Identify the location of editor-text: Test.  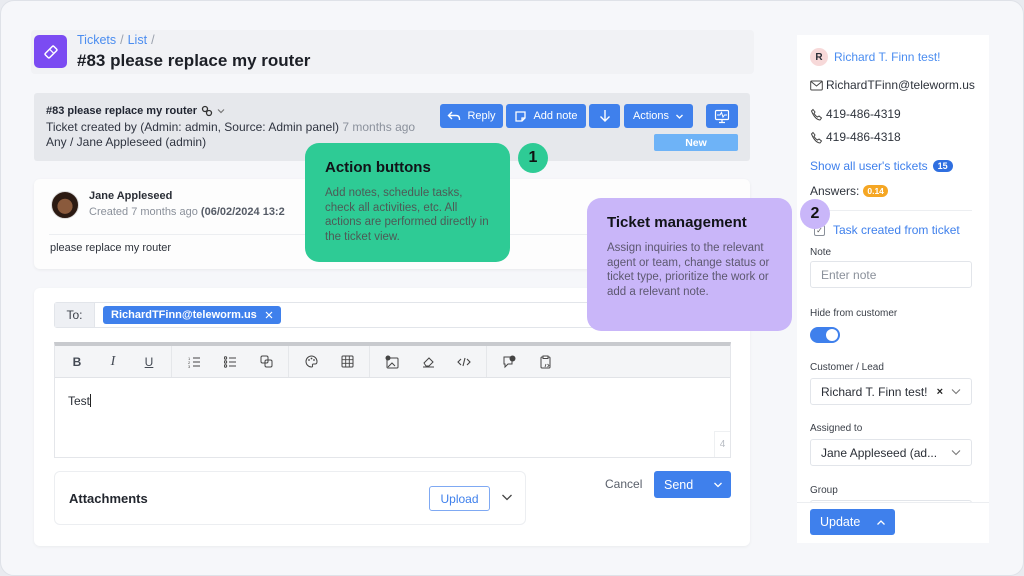
(80, 401).